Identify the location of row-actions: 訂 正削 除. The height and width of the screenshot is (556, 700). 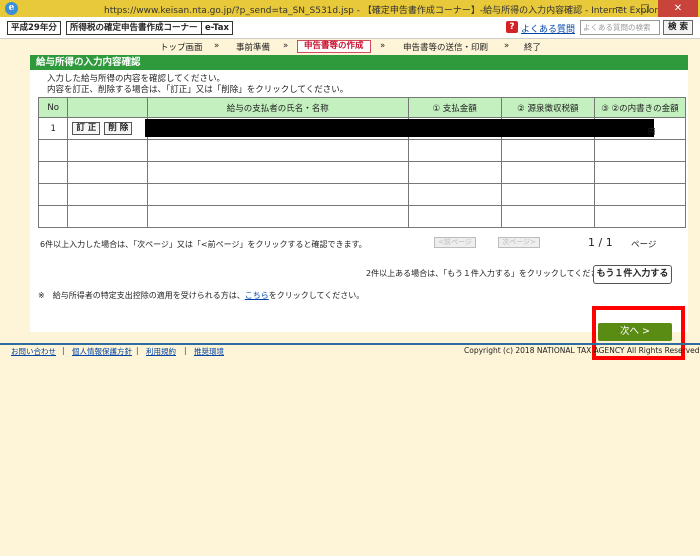
(107, 128).